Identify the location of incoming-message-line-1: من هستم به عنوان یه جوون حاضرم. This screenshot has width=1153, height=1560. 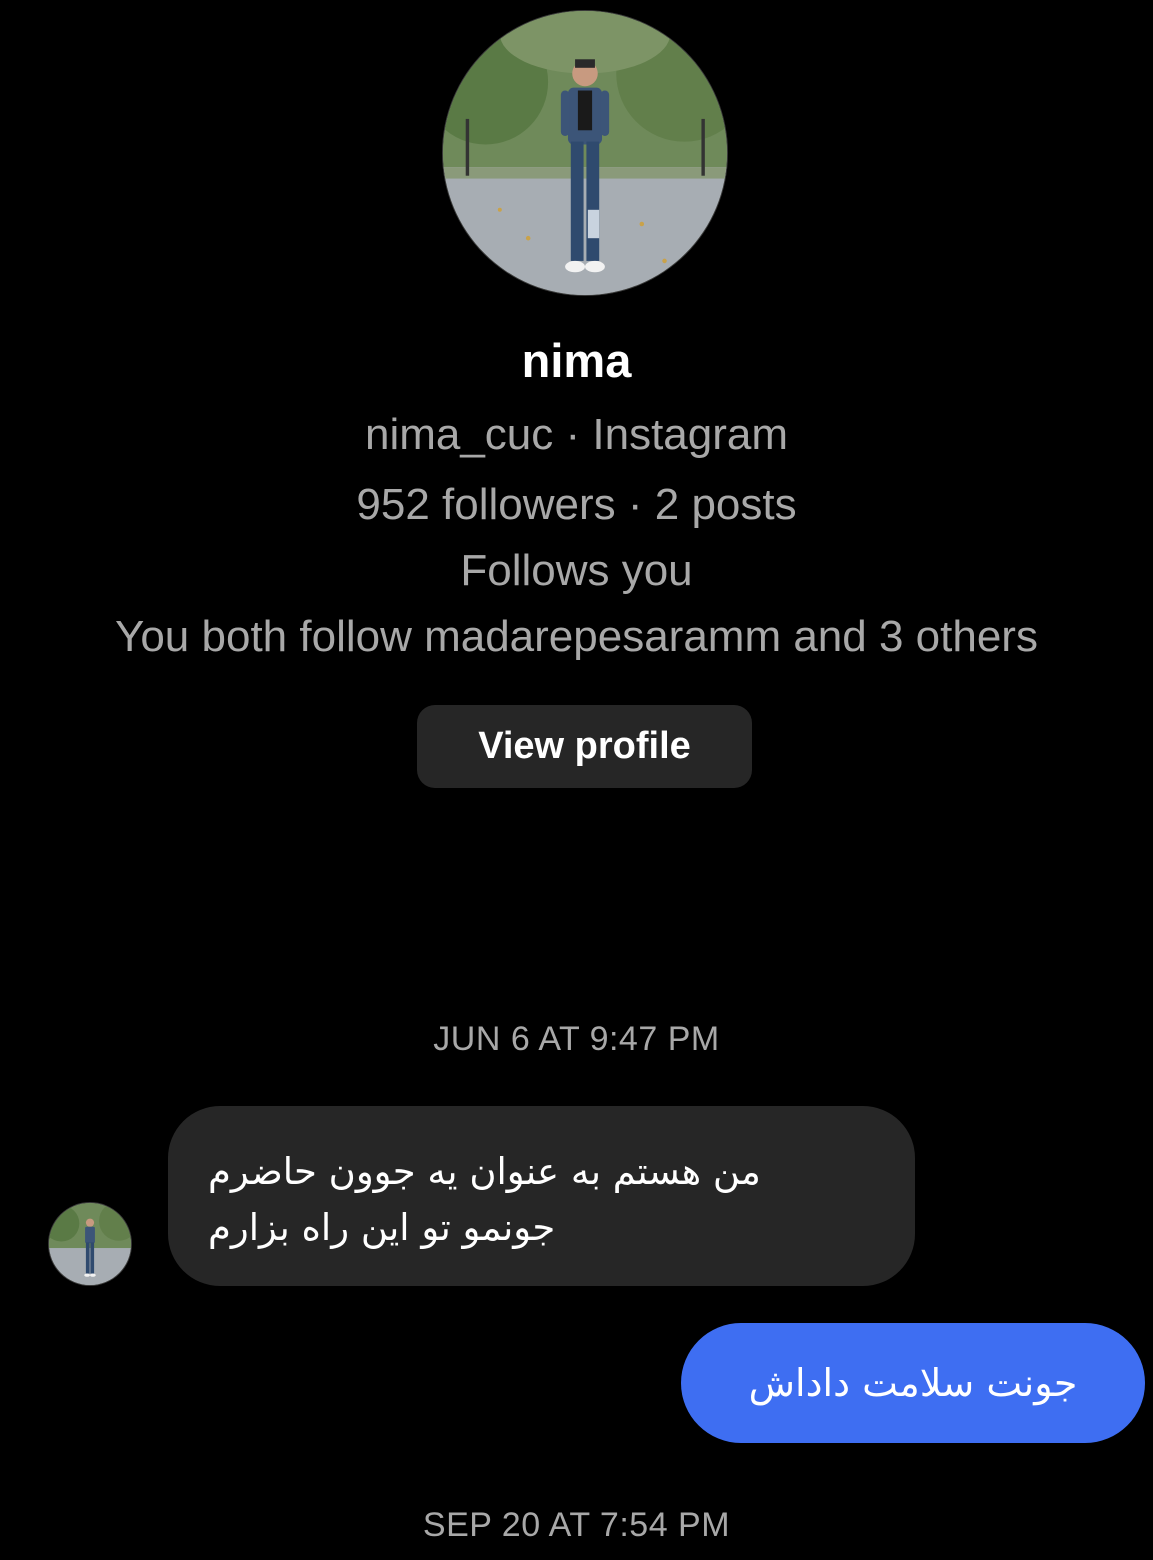
(484, 1171).